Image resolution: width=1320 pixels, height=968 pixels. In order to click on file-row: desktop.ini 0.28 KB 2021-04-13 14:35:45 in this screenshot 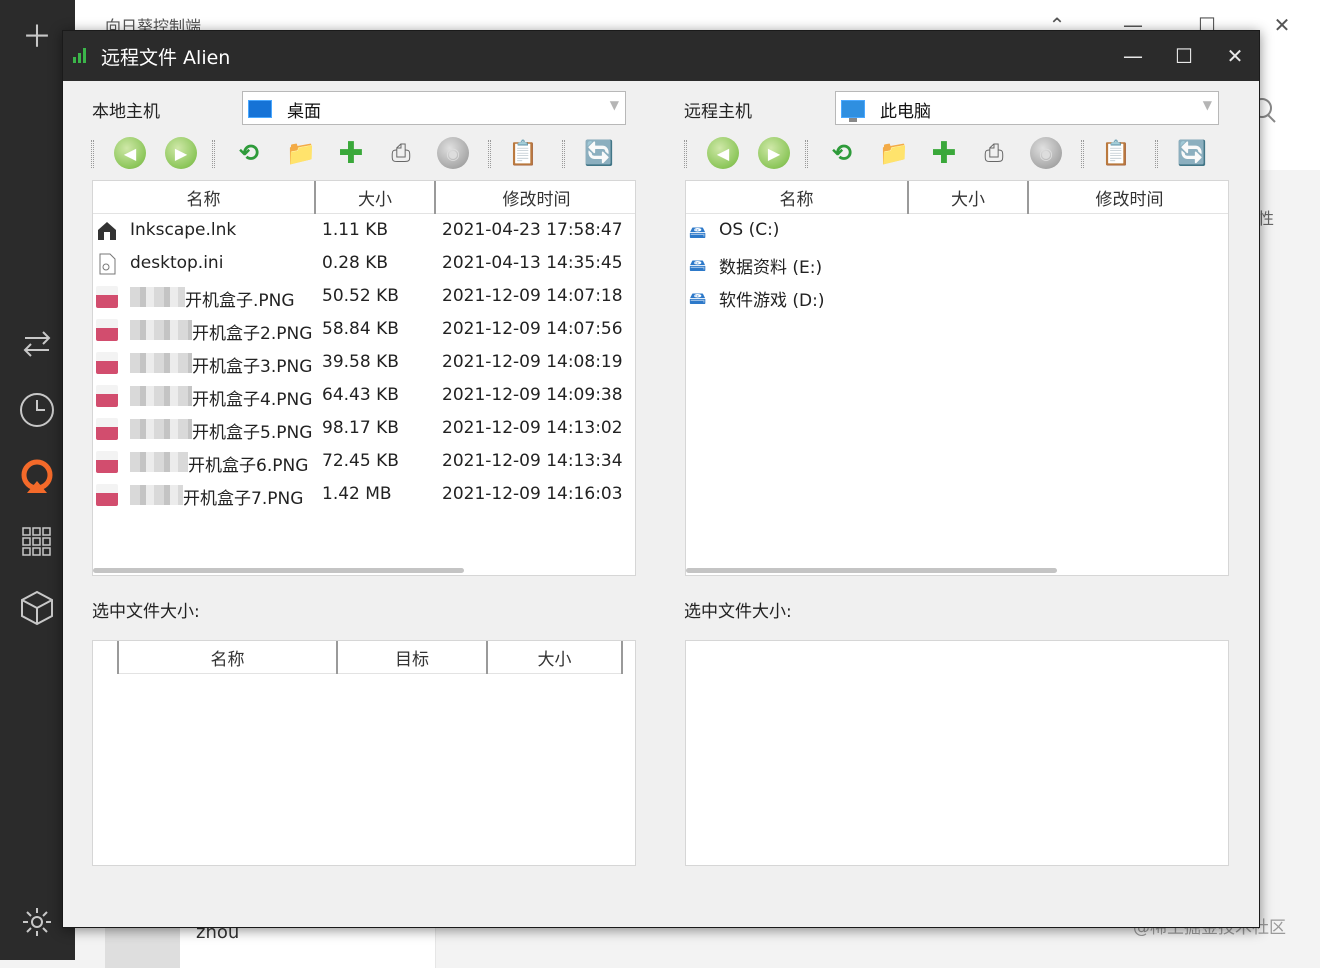, I will do `click(364, 263)`.